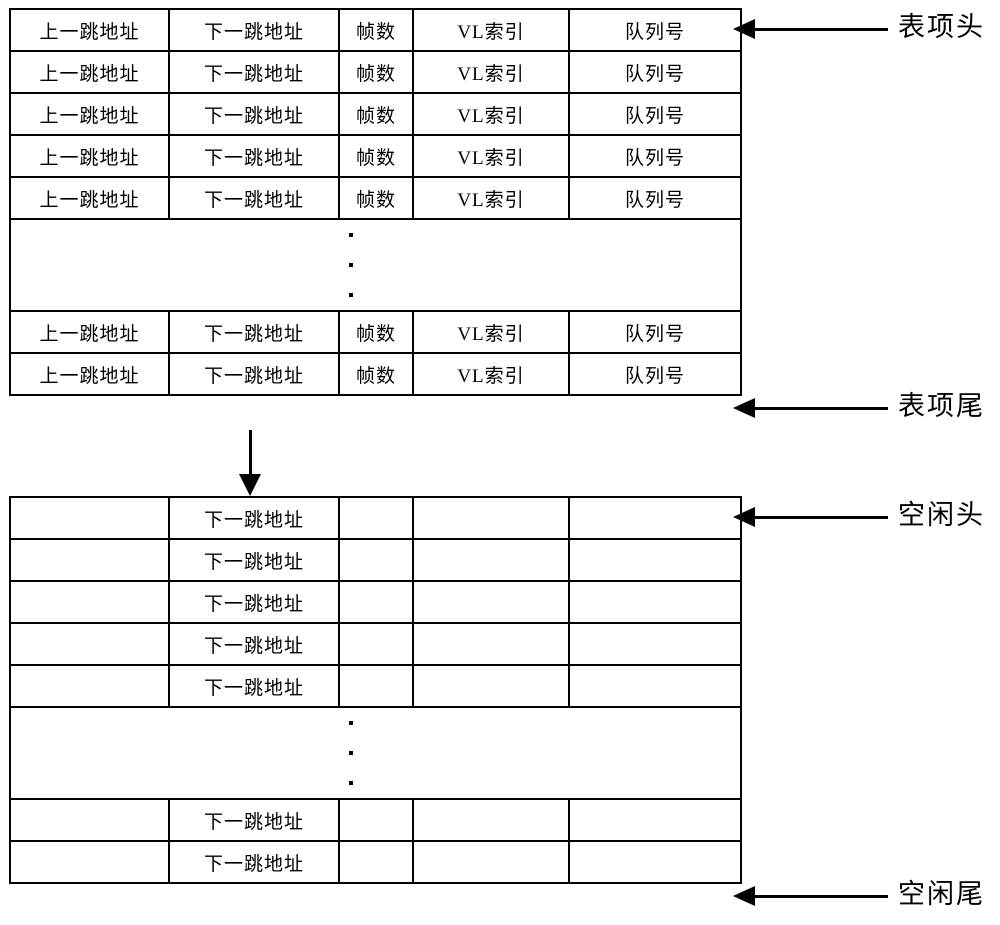 Image resolution: width=1000 pixels, height=925 pixels. What do you see at coordinates (941, 894) in the screenshot?
I see `label-free-tail: 空闲尾` at bounding box center [941, 894].